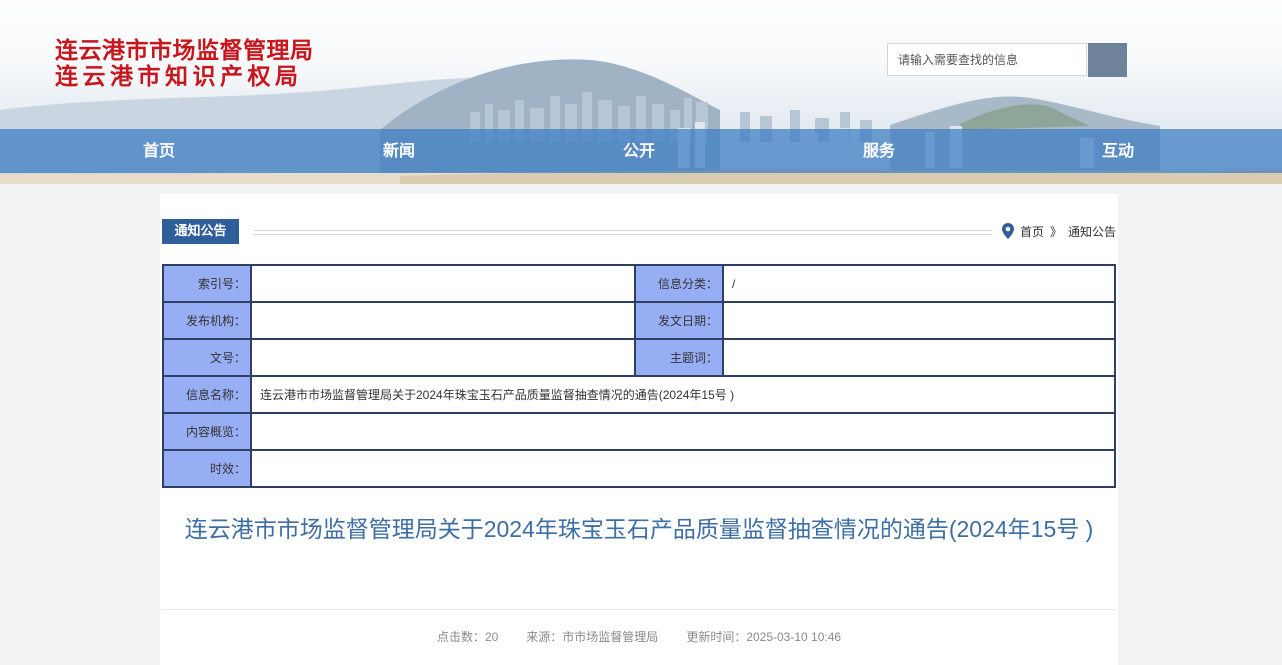 The height and width of the screenshot is (665, 1282). What do you see at coordinates (592, 637) in the screenshot?
I see `source: 来源：市市场监督管理局` at bounding box center [592, 637].